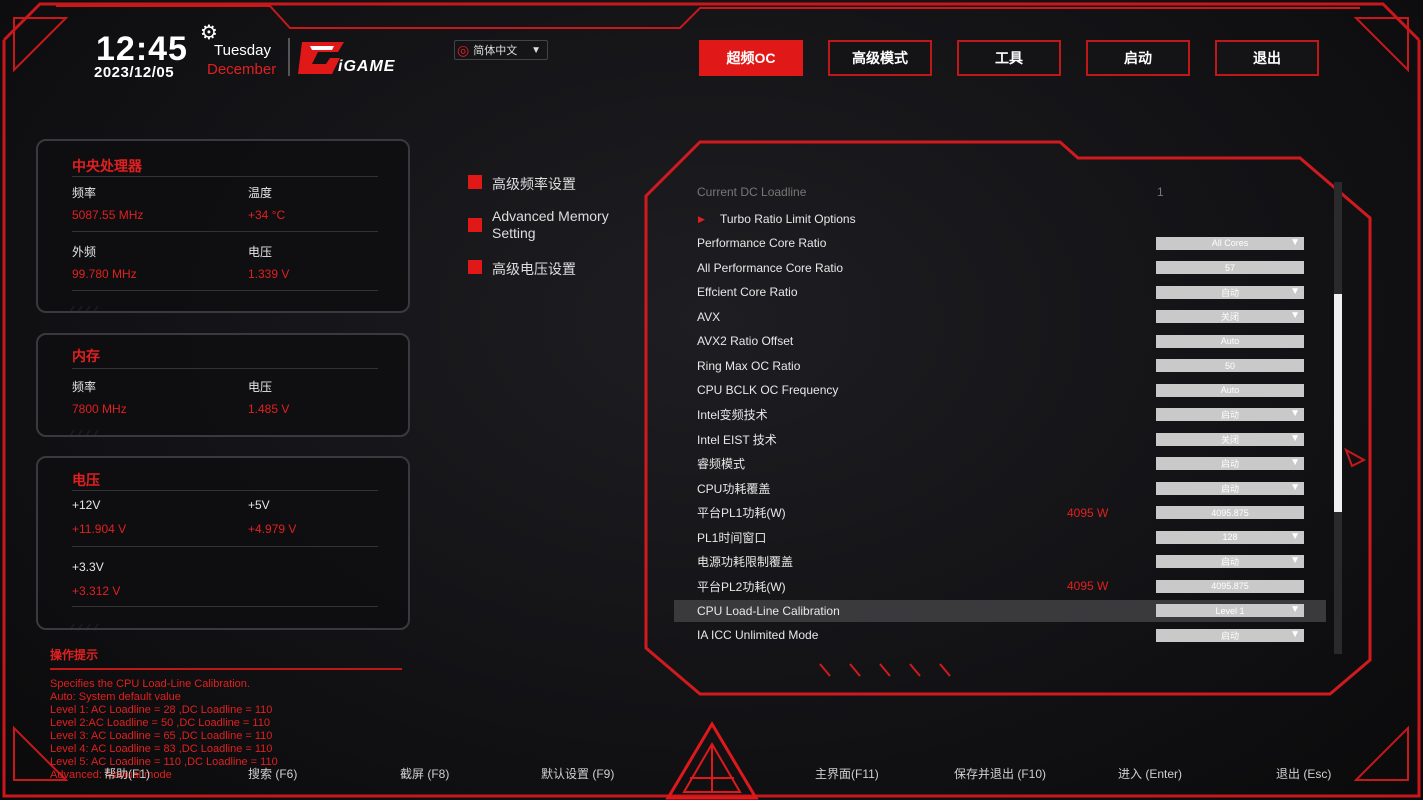 The image size is (1423, 800). What do you see at coordinates (732, 537) in the screenshot?
I see `setting-name: PL1时间窗口` at bounding box center [732, 537].